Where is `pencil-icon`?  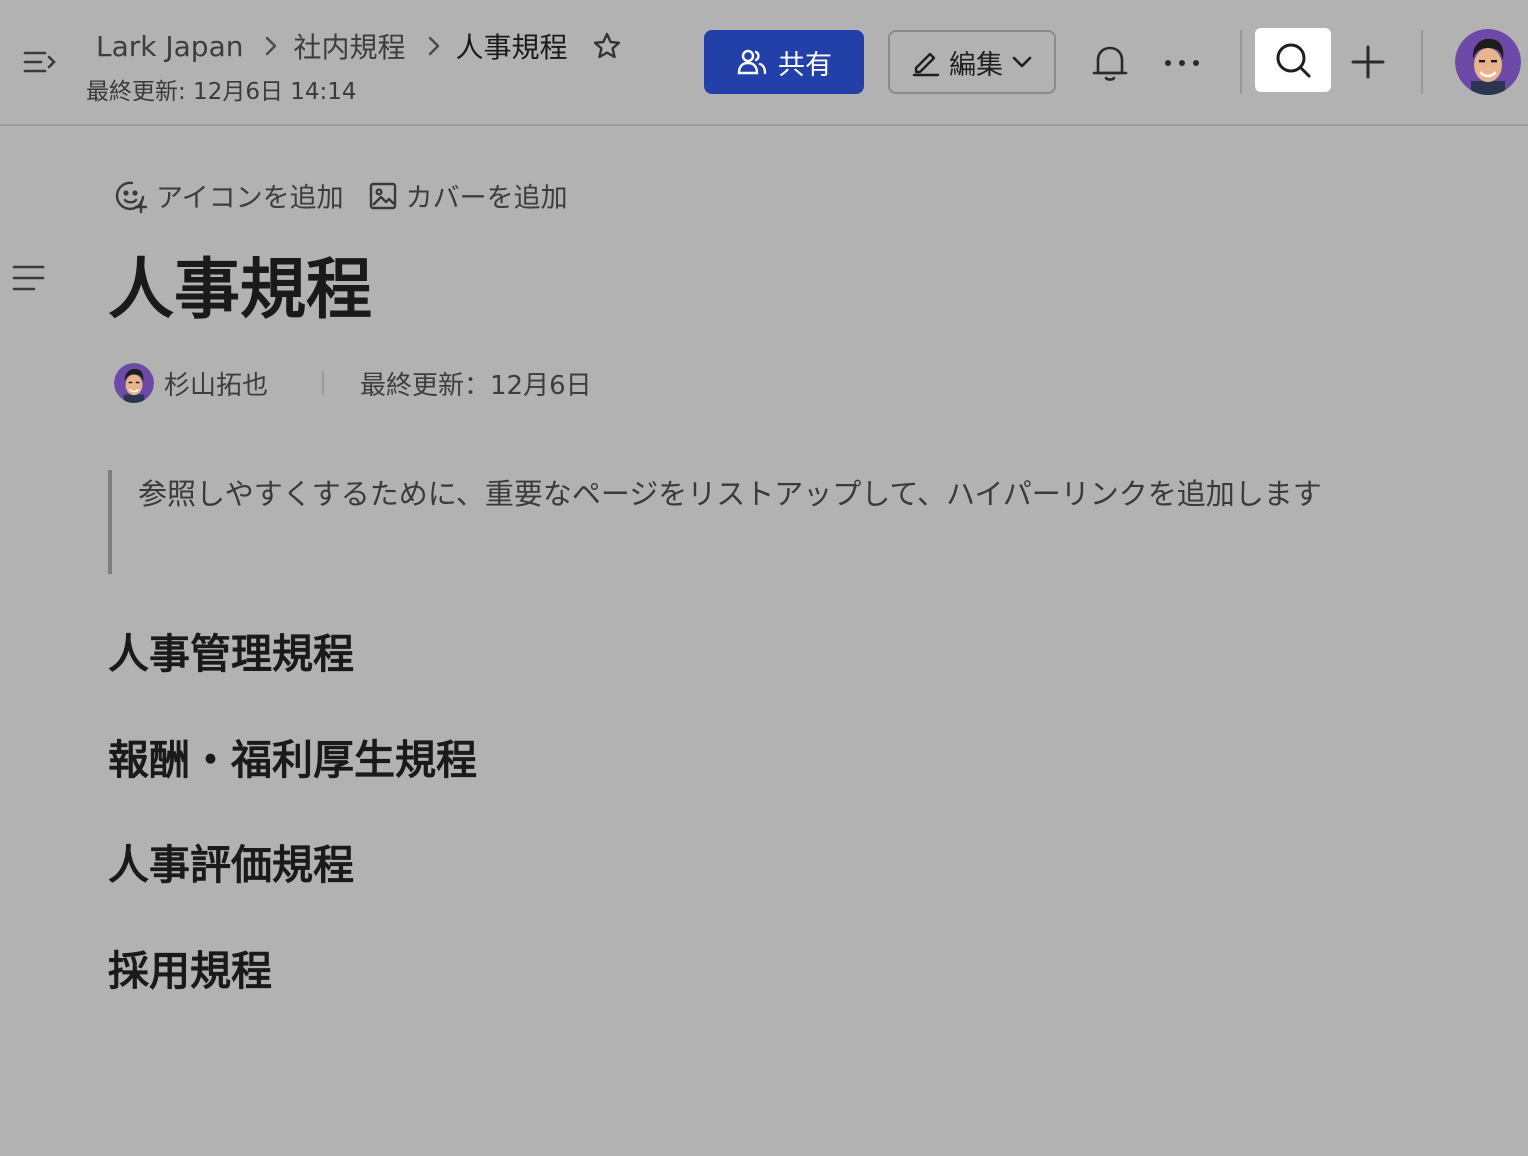
pencil-icon is located at coordinates (926, 62).